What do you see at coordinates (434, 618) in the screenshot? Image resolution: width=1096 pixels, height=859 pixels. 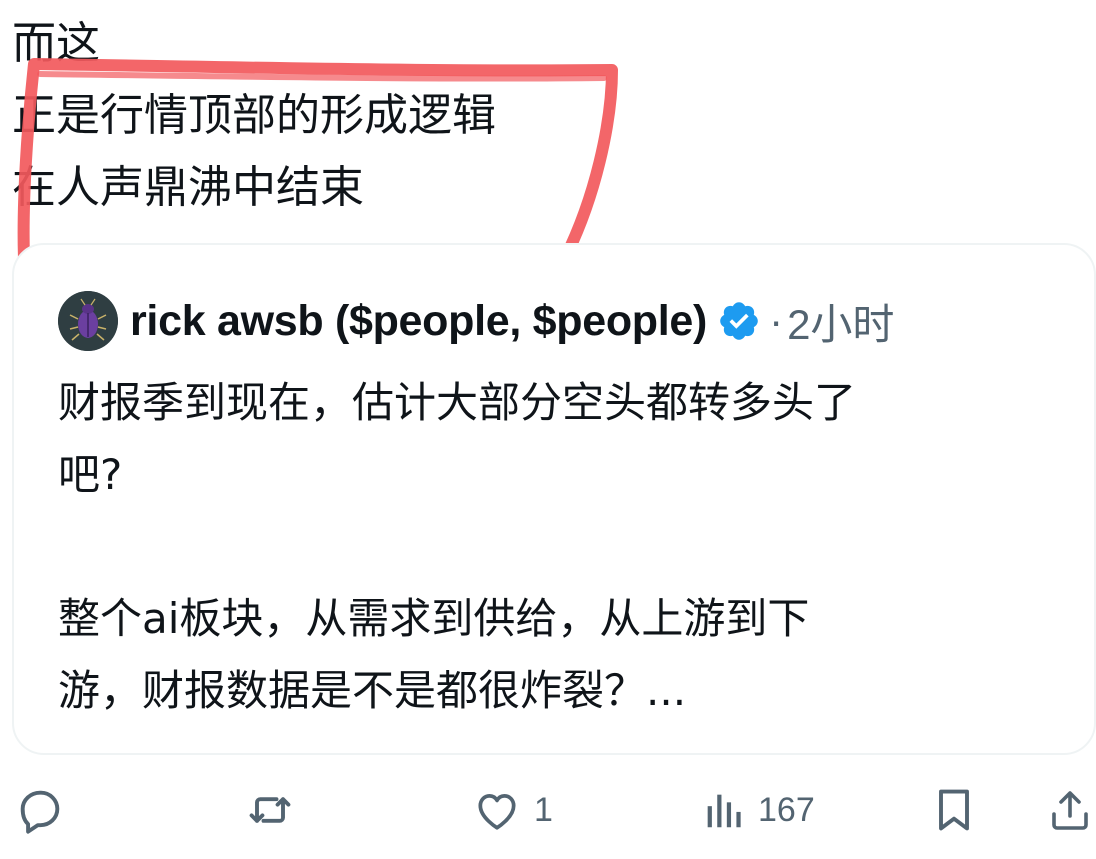 I see `quoted-post-line: 整个ai板块，从需求到供给，从上游到下` at bounding box center [434, 618].